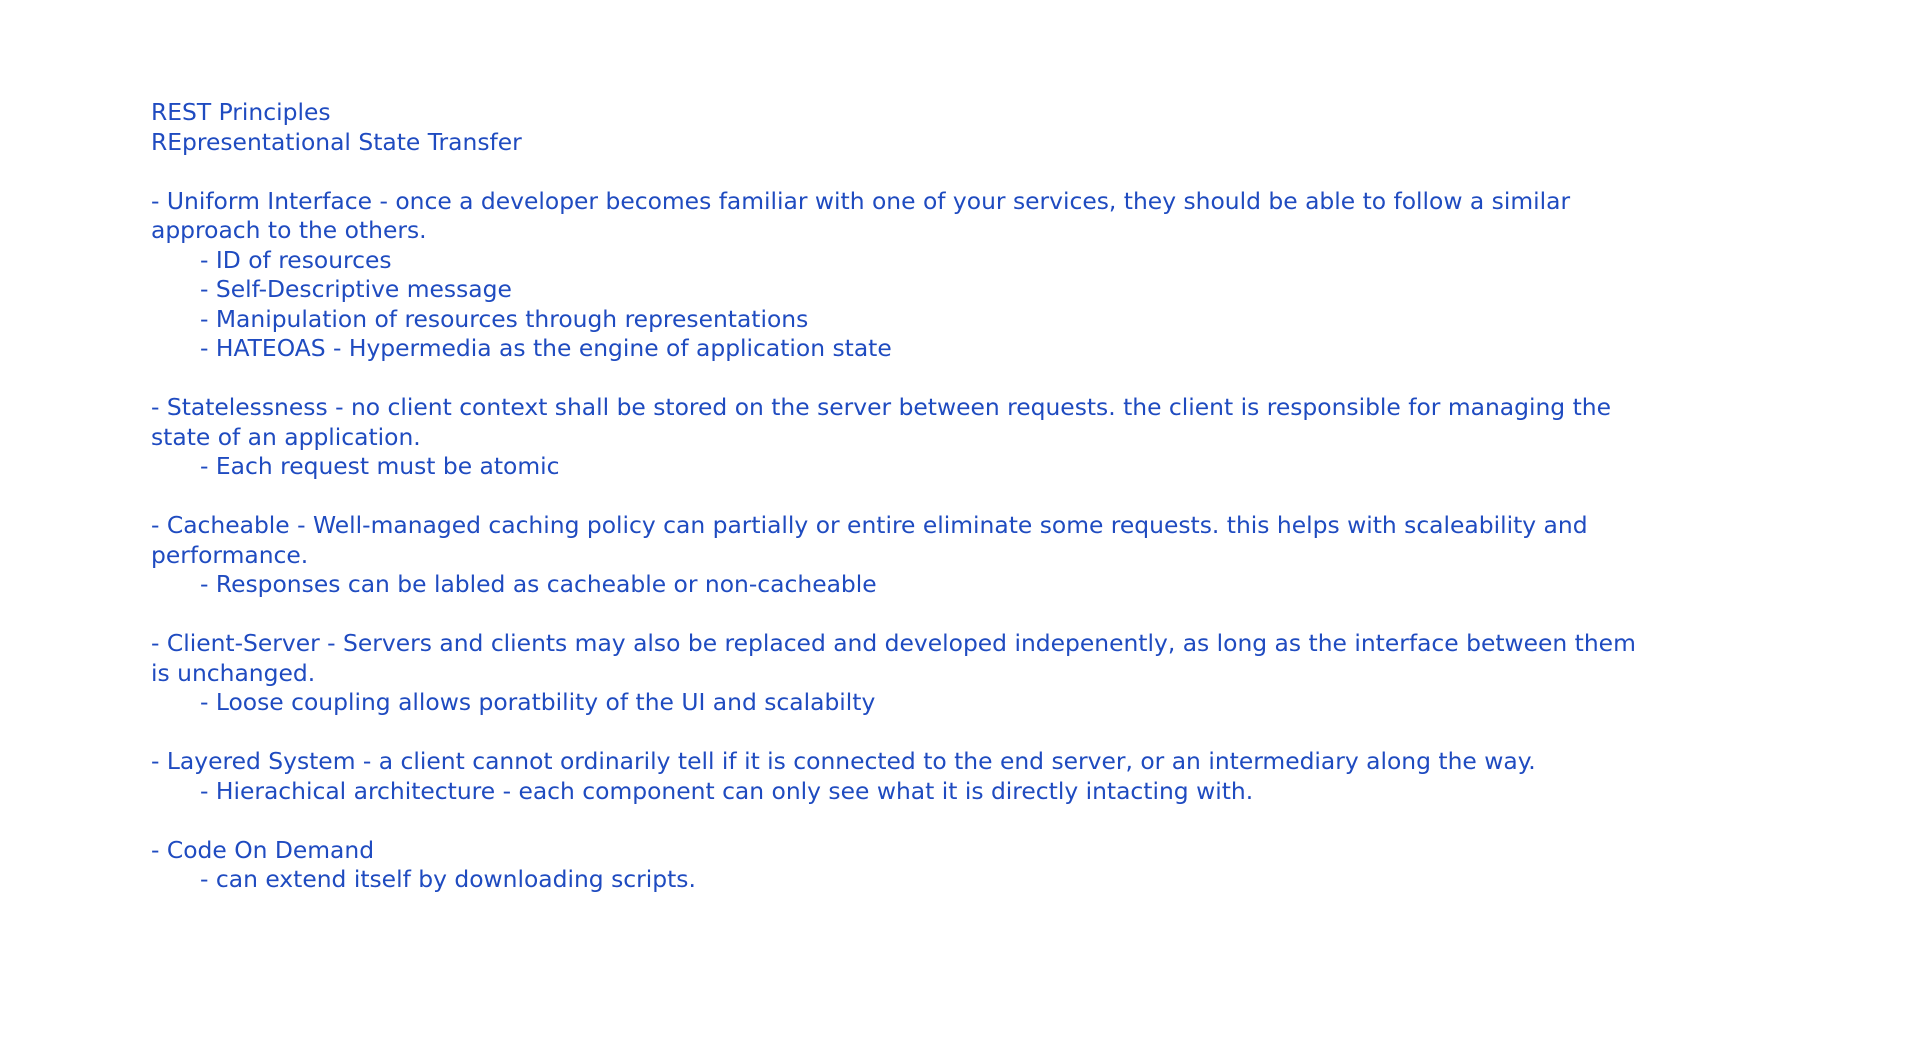  What do you see at coordinates (241, 112) in the screenshot?
I see `doc-title: REST Principles` at bounding box center [241, 112].